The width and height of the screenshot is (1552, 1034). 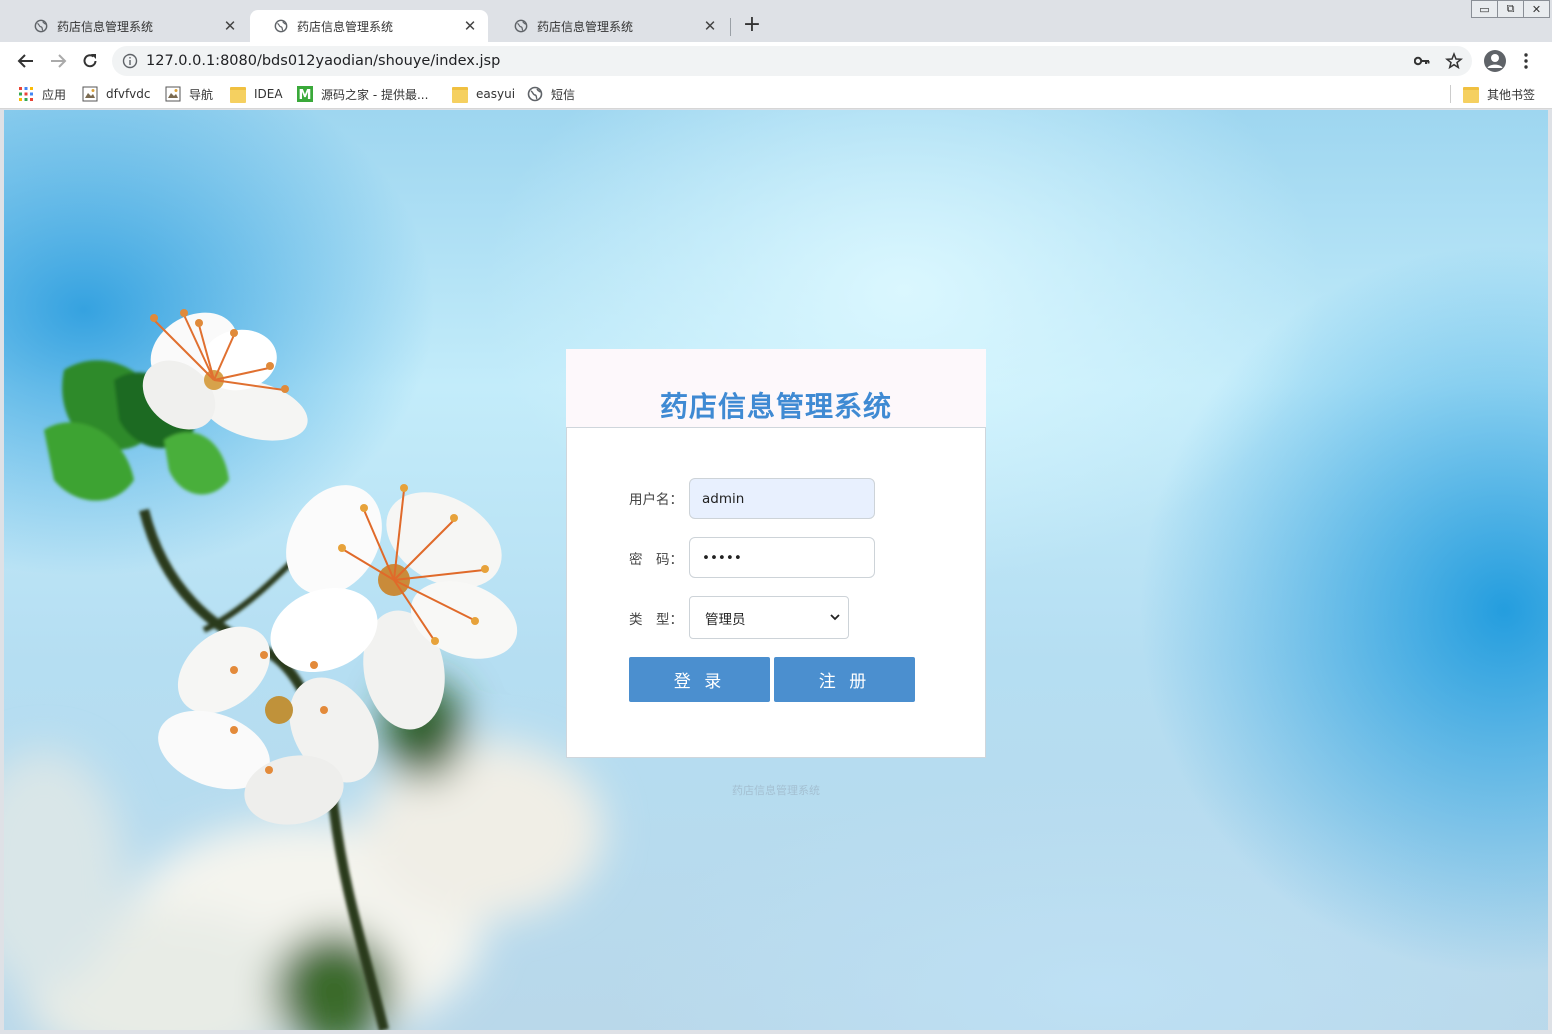 What do you see at coordinates (782, 498) in the screenshot?
I see `username-input: admin` at bounding box center [782, 498].